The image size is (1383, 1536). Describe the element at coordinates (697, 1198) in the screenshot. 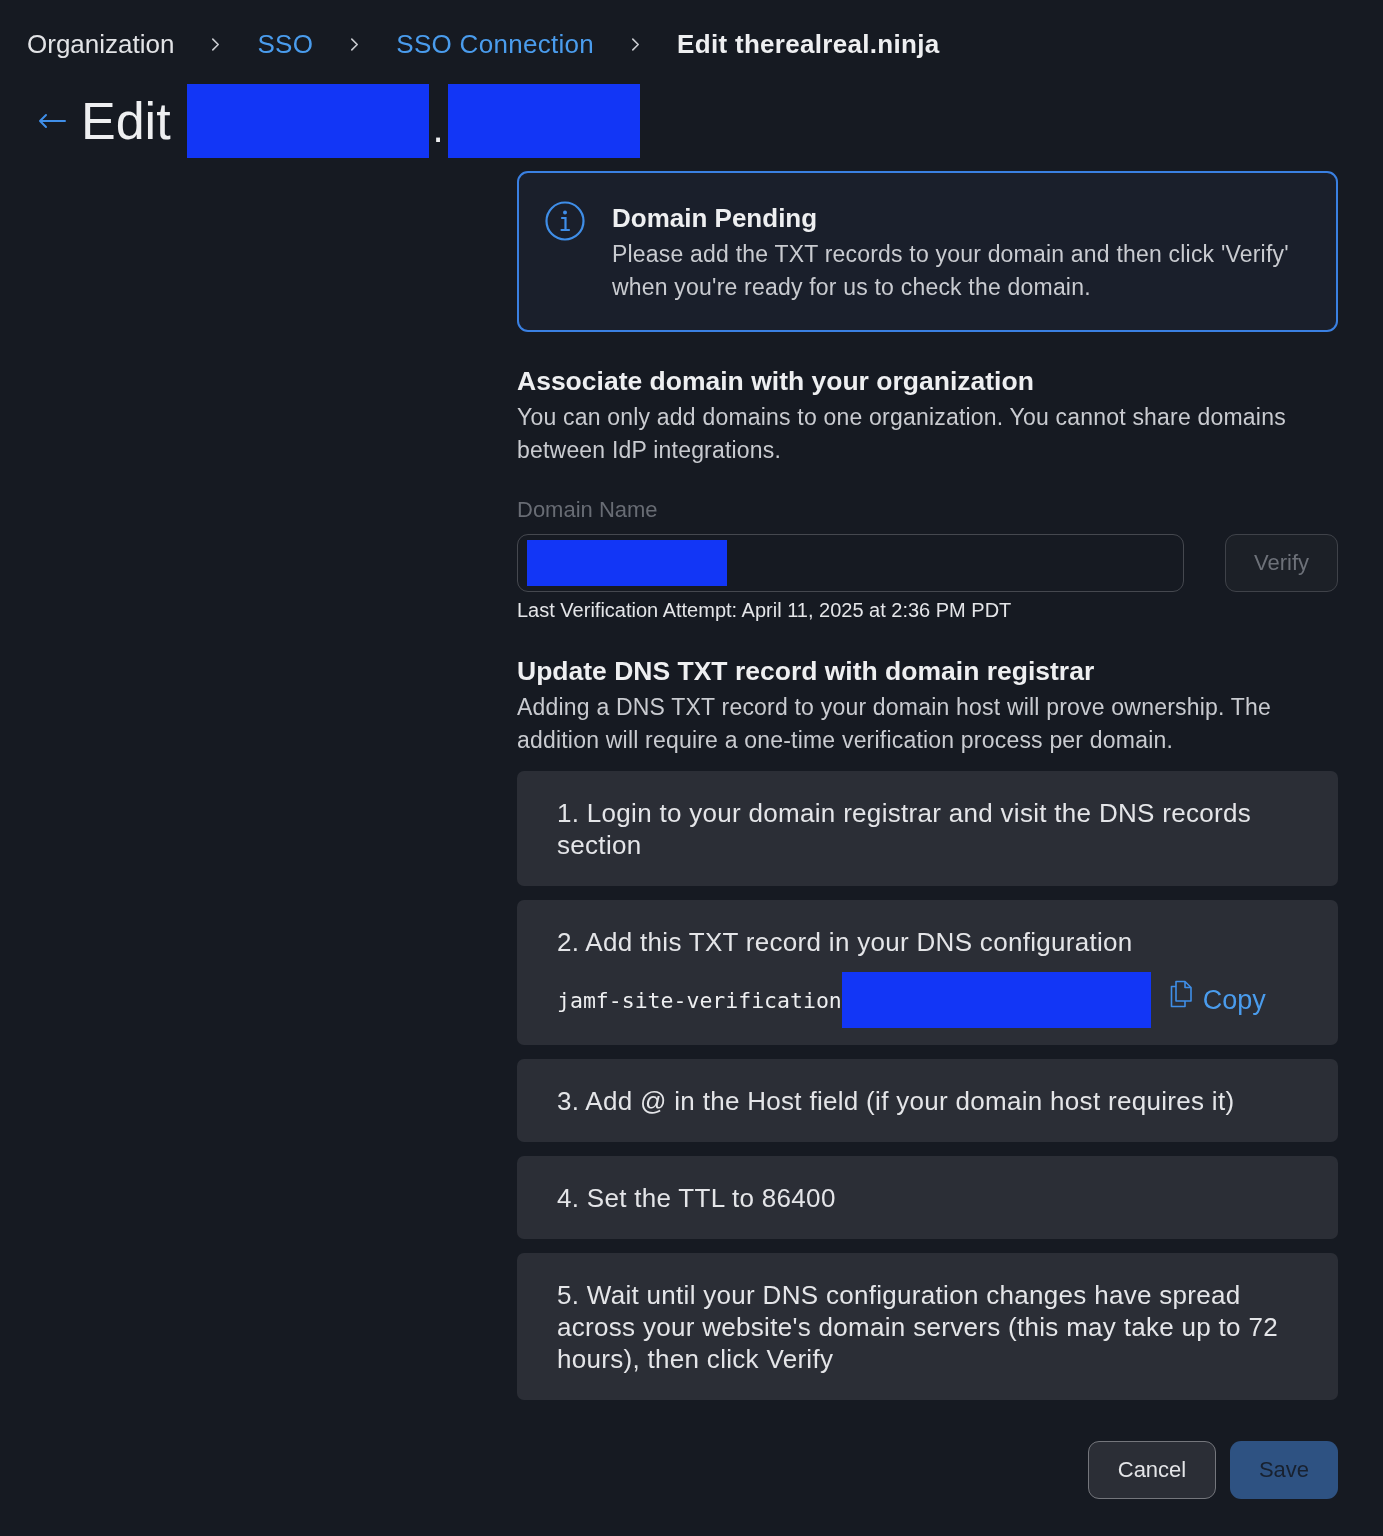

I see `step-text: 4. Set the TTL to 86400` at that location.